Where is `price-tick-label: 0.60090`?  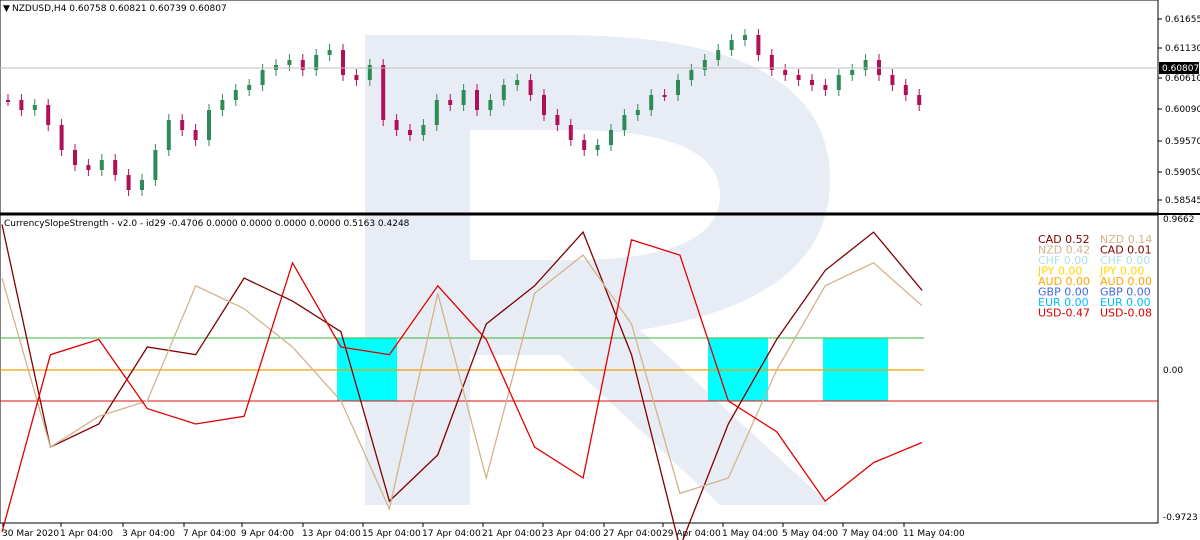 price-tick-label: 0.60090 is located at coordinates (1182, 110).